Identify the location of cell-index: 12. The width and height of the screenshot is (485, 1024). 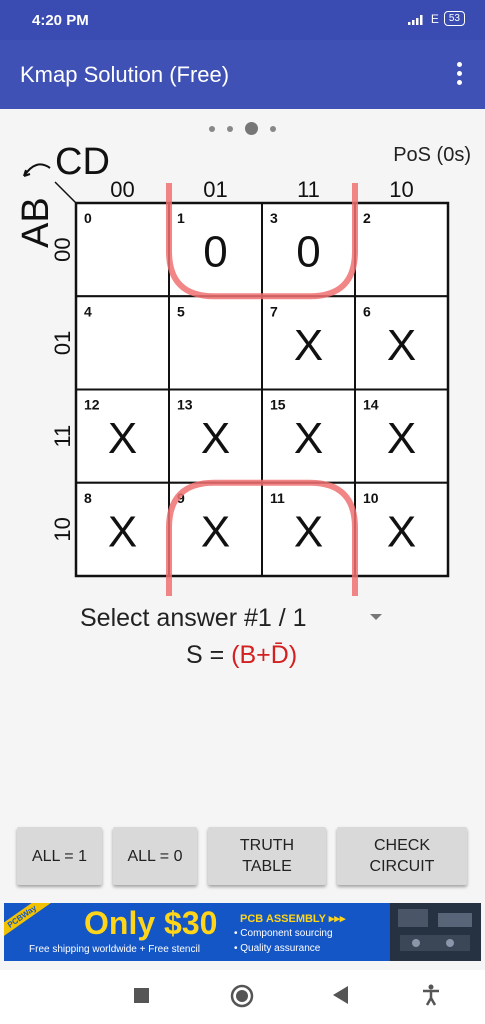
(92, 405).